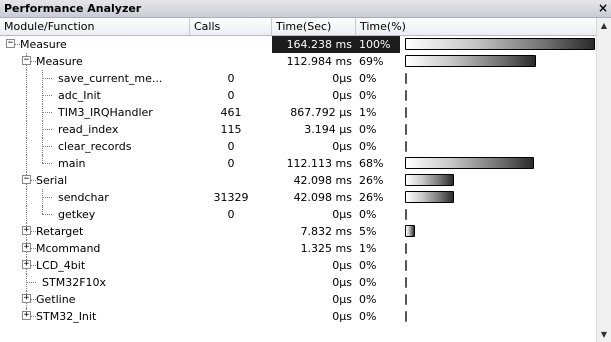 The width and height of the screenshot is (611, 342). Describe the element at coordinates (603, 180) in the screenshot. I see `vertical-scrollbar: ▲ ▼` at that location.